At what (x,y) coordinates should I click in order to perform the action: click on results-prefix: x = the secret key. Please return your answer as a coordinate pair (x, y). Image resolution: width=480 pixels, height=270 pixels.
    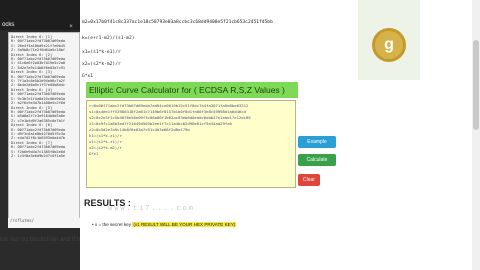
    Looking at the image, I should click on (113, 224).